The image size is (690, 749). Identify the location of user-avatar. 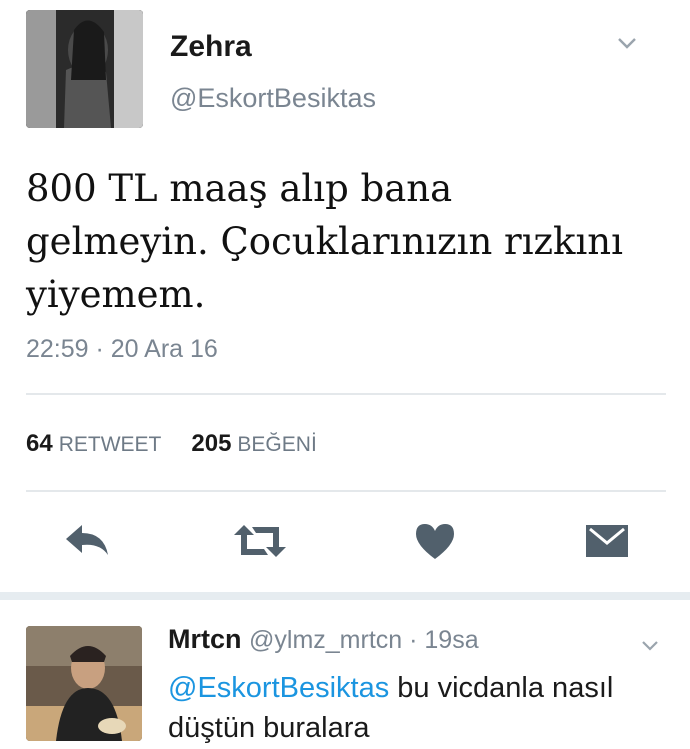
(84, 69).